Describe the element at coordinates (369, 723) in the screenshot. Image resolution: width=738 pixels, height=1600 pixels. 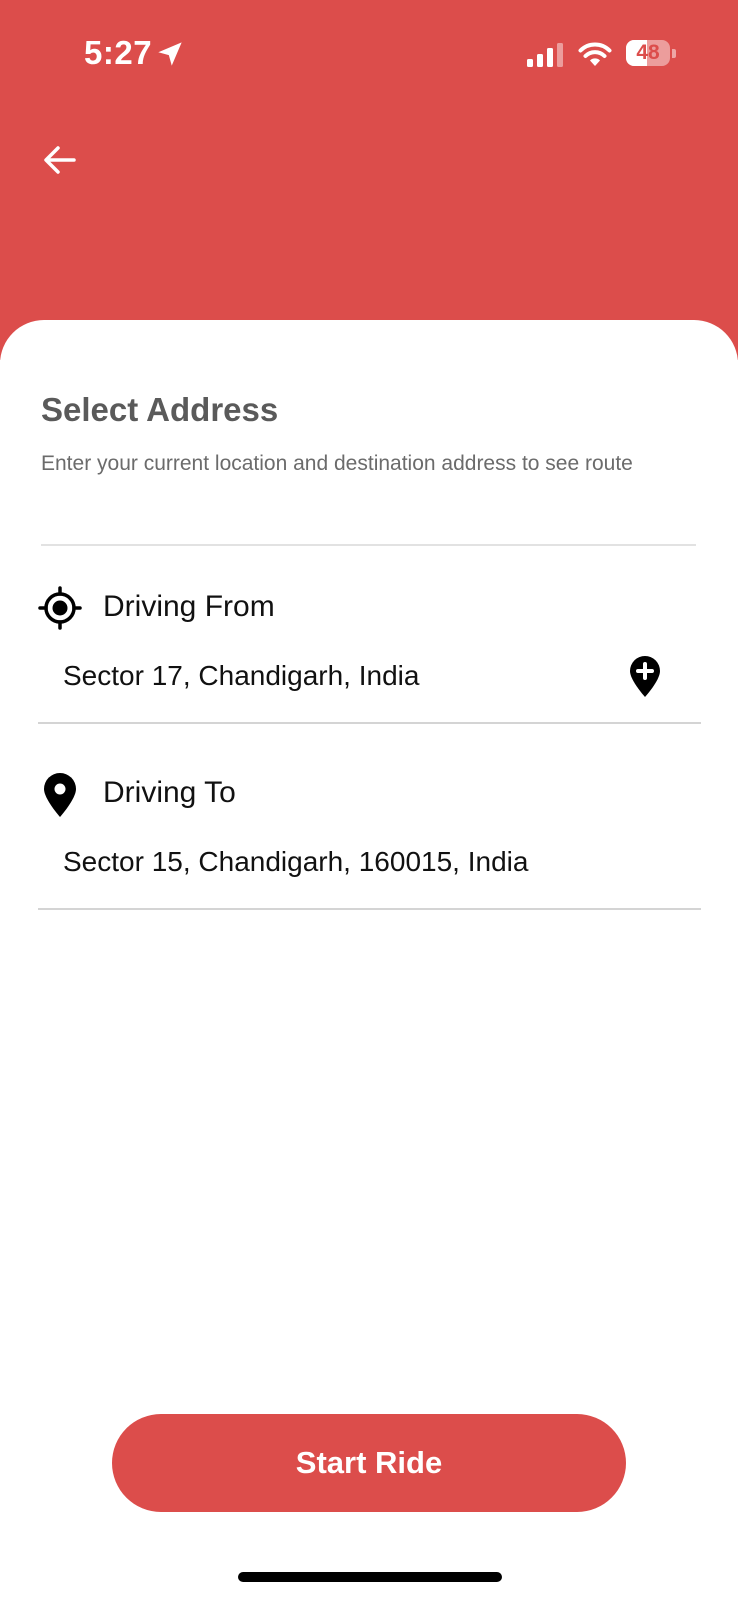
I see `driving-from-underline` at that location.